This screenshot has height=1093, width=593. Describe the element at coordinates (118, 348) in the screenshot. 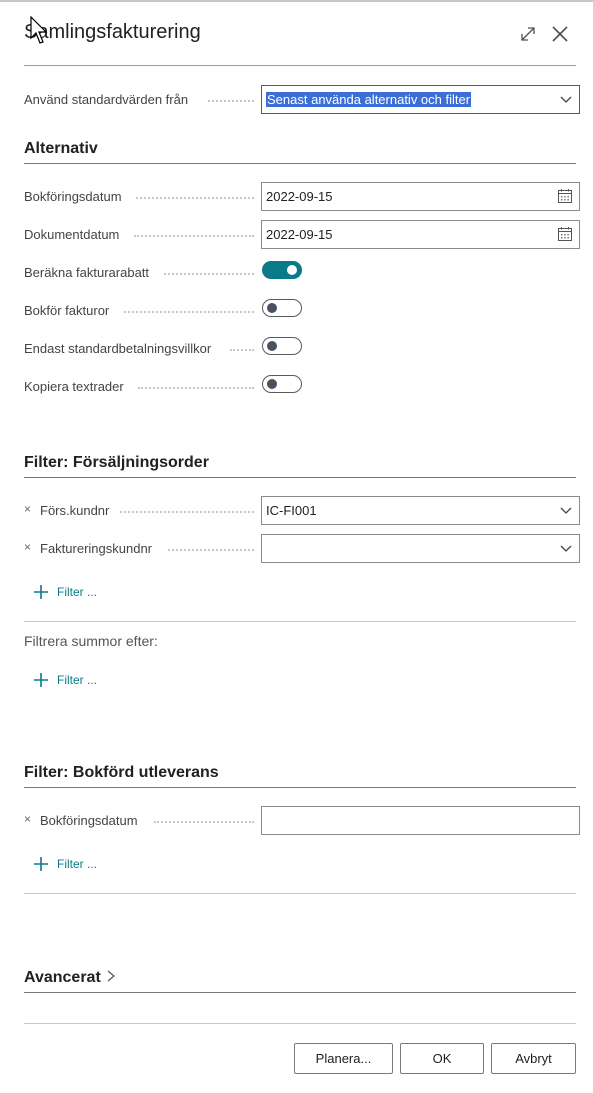

I see `only-std-payment-terms-label: Endast standardbetalningsvillkor` at that location.